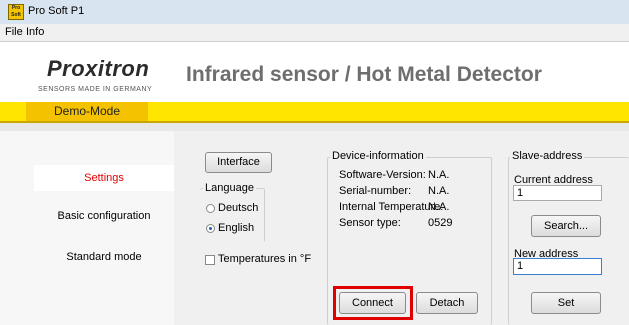 This screenshot has width=629, height=325. I want to click on radio-deutsch-label: Deutsch, so click(238, 208).